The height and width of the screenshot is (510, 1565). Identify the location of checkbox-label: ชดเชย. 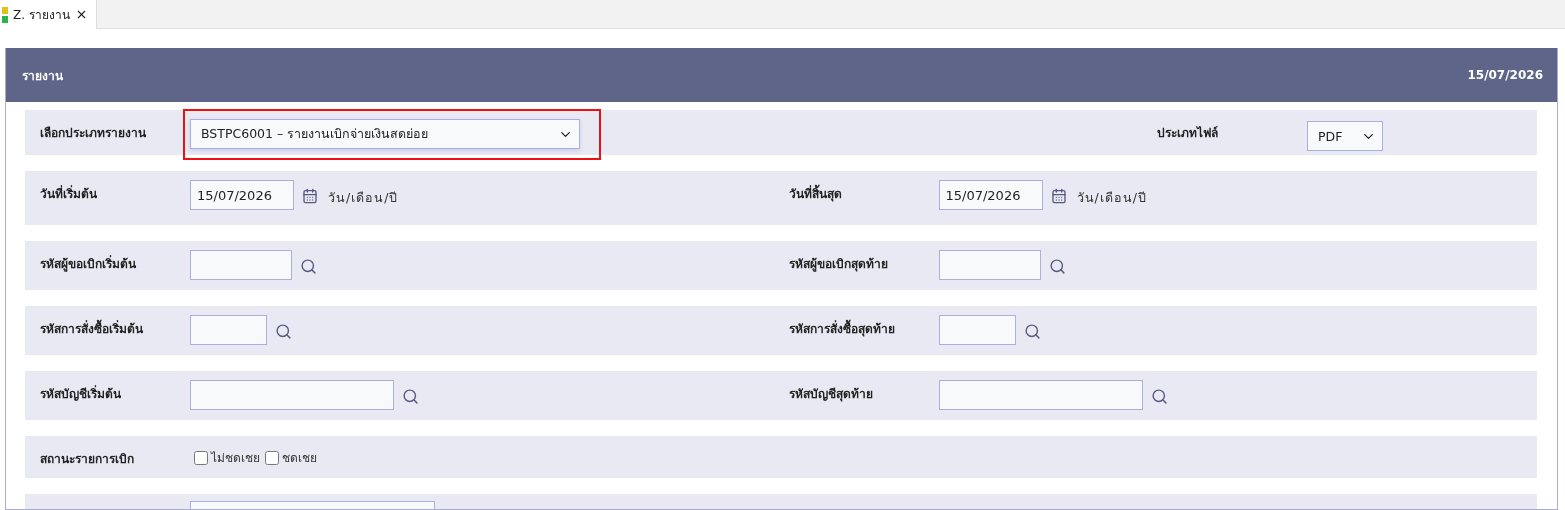
(299, 458).